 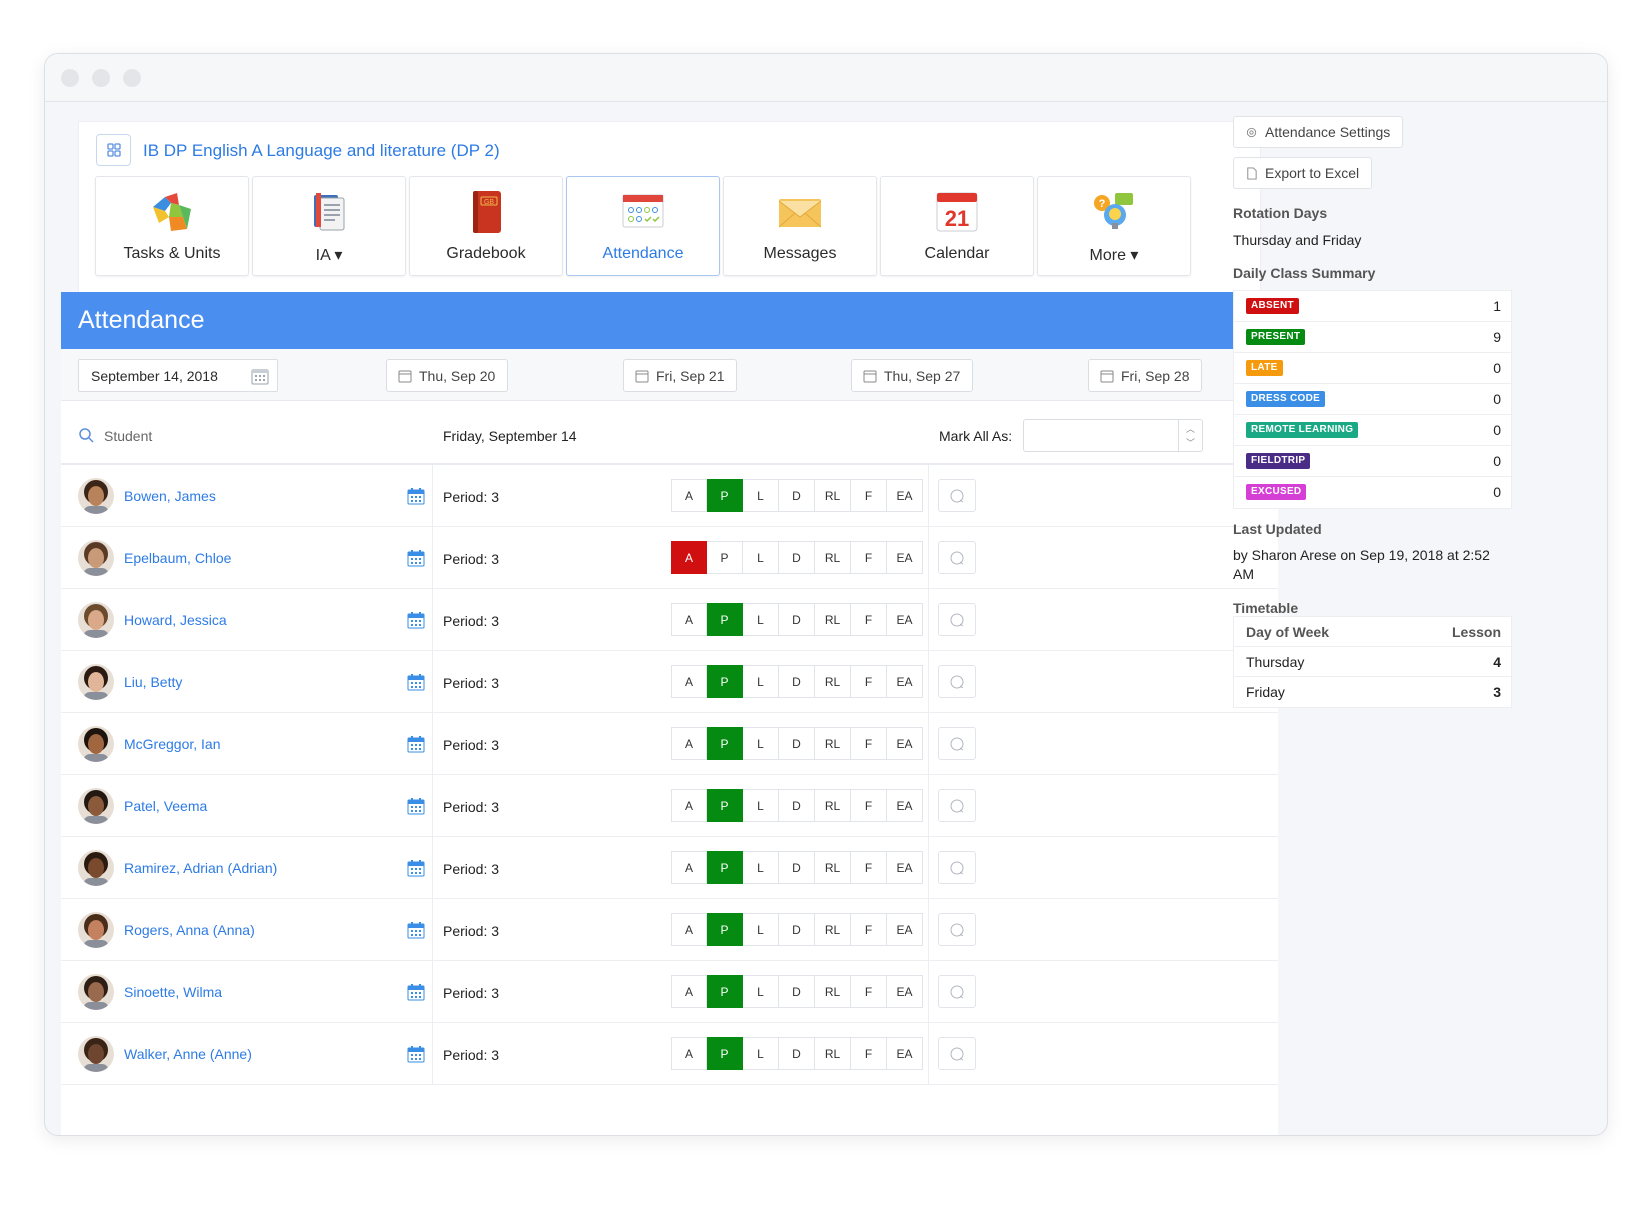 I want to click on mark-all-select: ︿ ﹀, so click(x=1113, y=435).